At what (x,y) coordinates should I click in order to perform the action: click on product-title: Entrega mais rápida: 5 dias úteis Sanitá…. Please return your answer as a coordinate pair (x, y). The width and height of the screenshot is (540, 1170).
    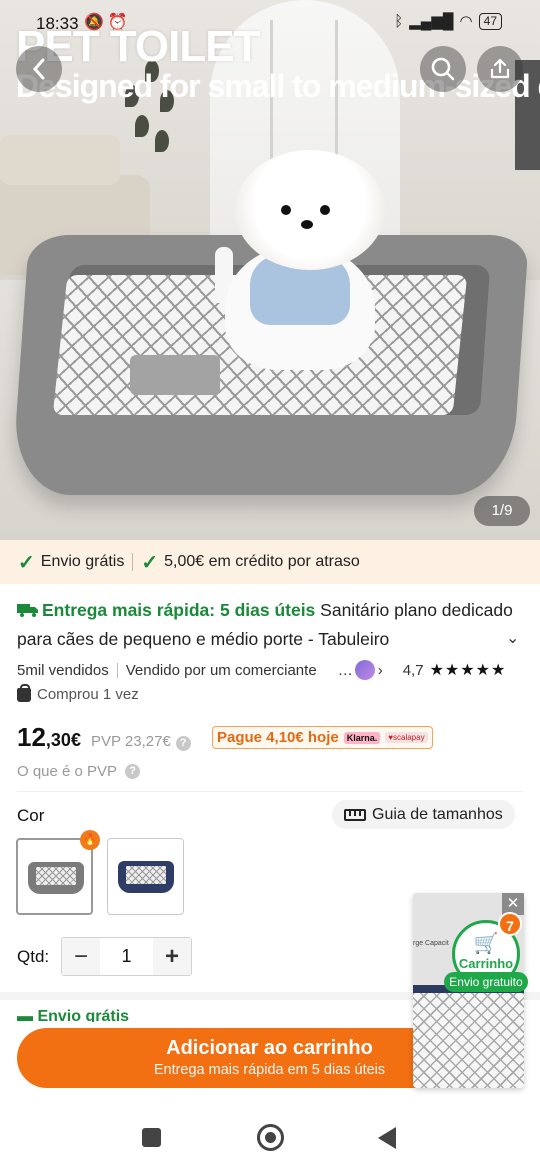
    Looking at the image, I should click on (272, 625).